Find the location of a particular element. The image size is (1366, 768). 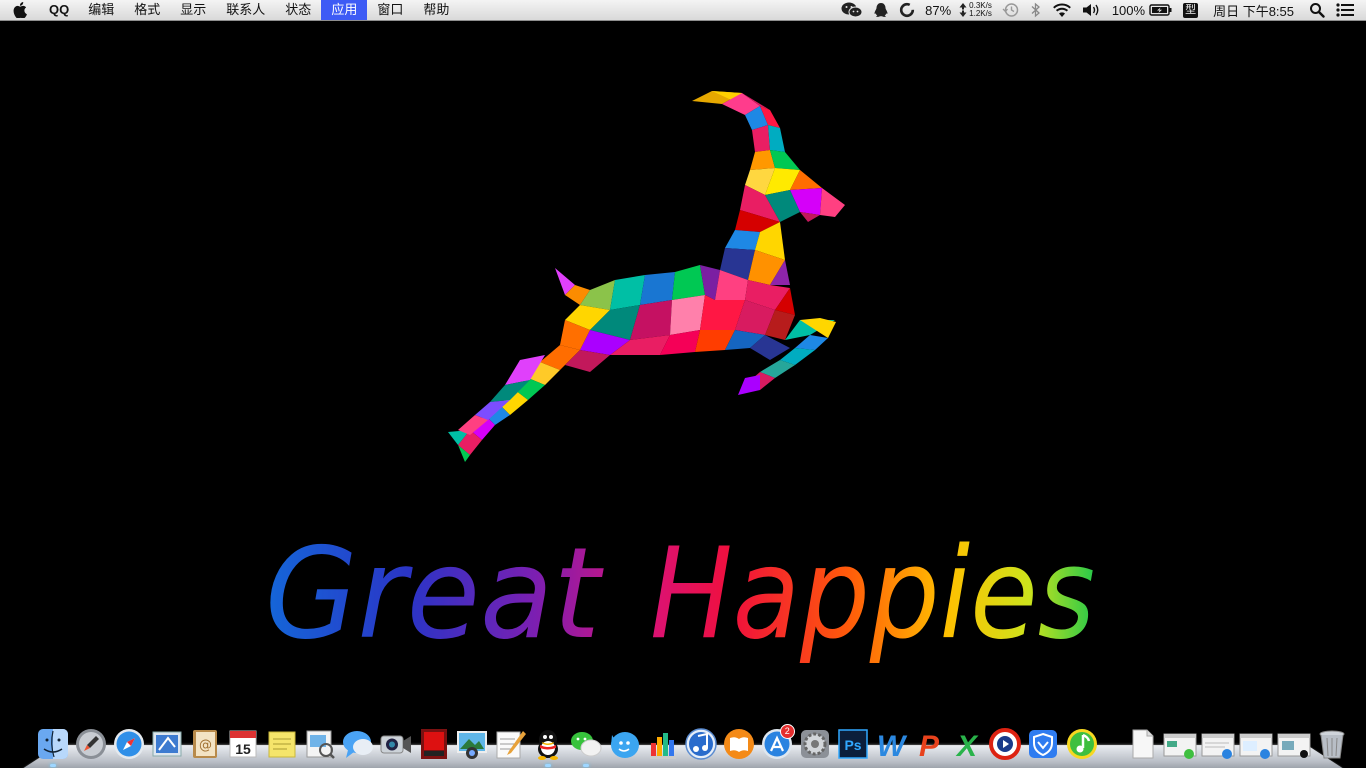

dock: @ 15 2 Ps W P X is located at coordinates (690, 744).